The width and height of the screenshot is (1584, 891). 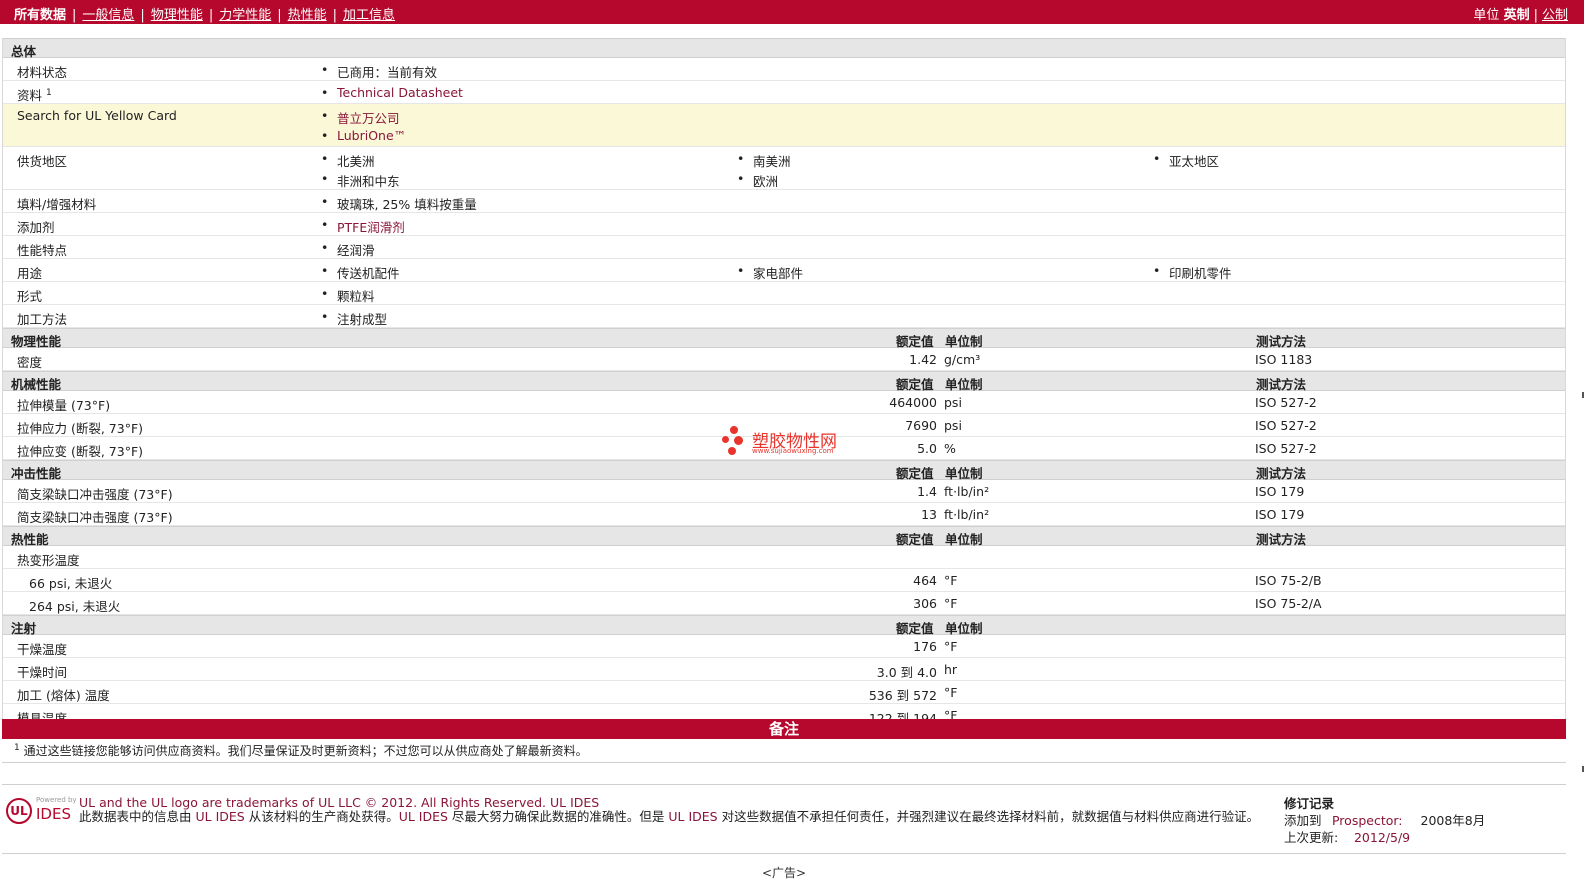 I want to click on nav-general: 一般信息, so click(x=108, y=13).